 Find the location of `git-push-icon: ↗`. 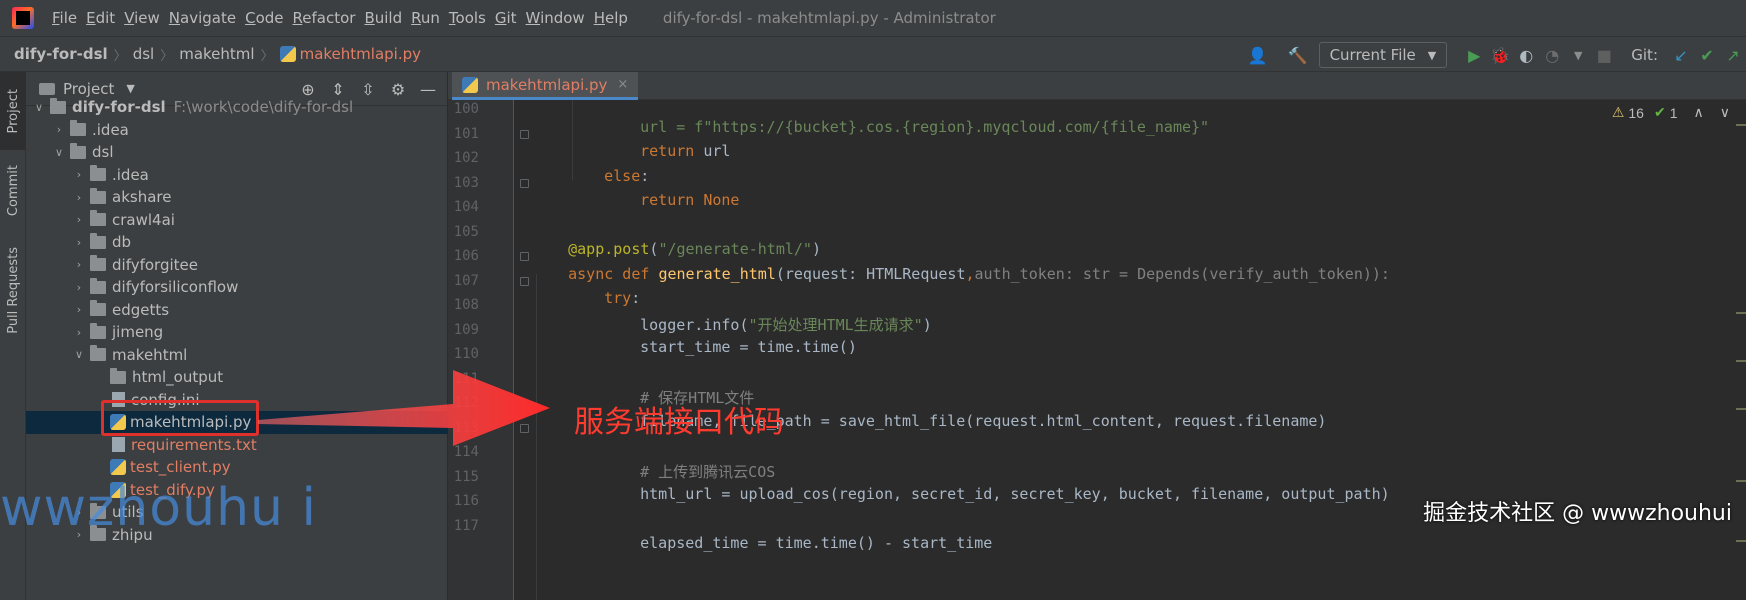

git-push-icon: ↗ is located at coordinates (1733, 55).